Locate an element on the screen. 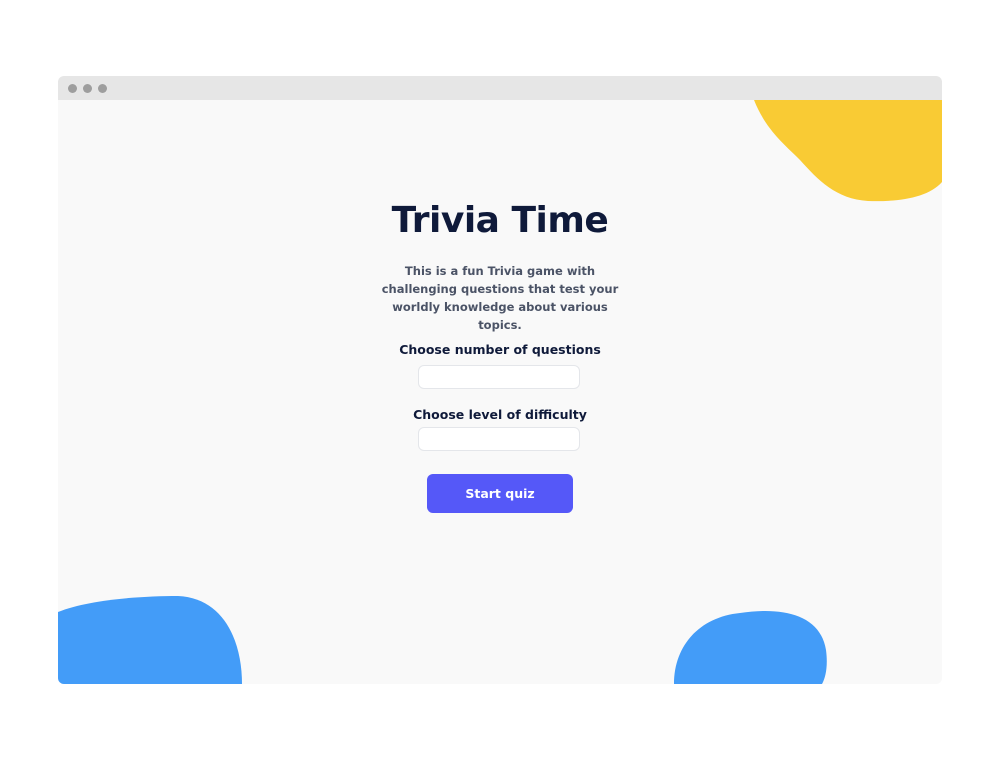 This screenshot has width=1000, height=760. yellow-blob is located at coordinates (848, 151).